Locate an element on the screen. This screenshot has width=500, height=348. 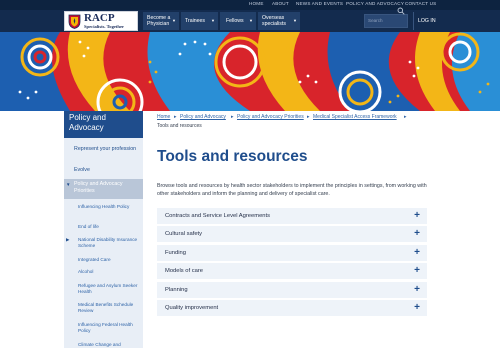
sidebar-sub-mbs-review: Medical Benefits Schedule Review is located at coordinates (109, 308).